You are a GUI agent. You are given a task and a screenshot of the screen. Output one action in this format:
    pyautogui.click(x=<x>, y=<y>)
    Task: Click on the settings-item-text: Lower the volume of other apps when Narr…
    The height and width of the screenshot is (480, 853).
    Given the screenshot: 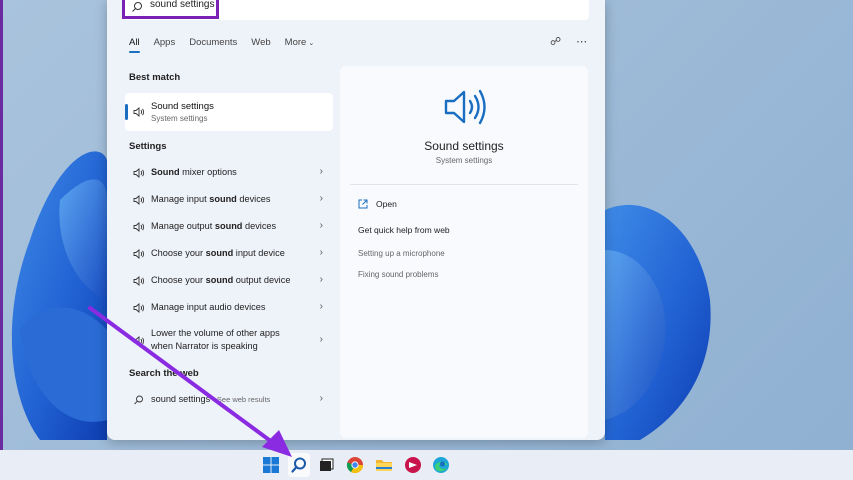 What is the action you would take?
    pyautogui.click(x=215, y=339)
    